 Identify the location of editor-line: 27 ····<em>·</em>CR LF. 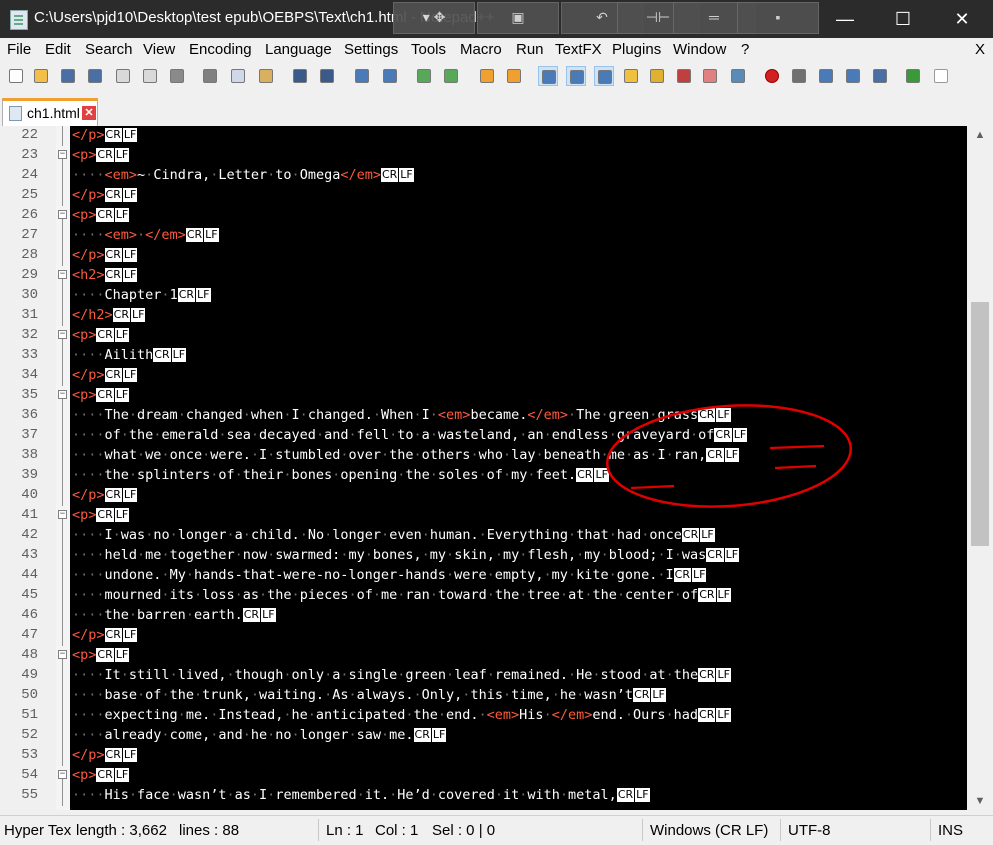
(483, 236).